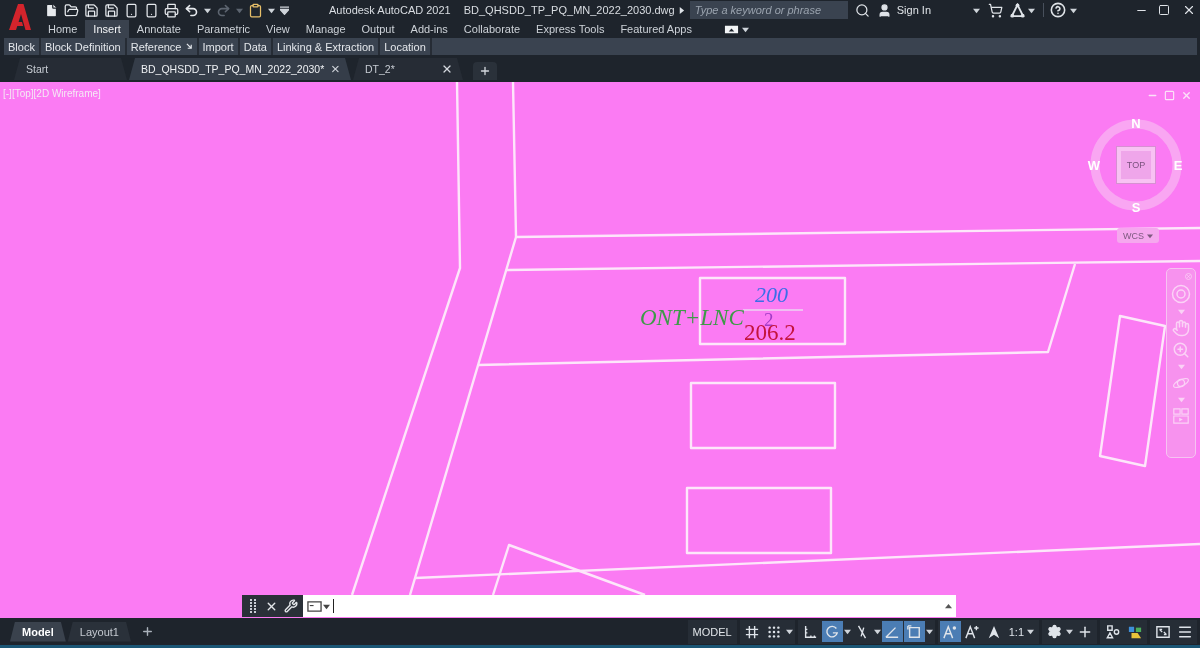 This screenshot has width=1200, height=648. I want to click on ribbon-tab: Add-ins, so click(429, 29).